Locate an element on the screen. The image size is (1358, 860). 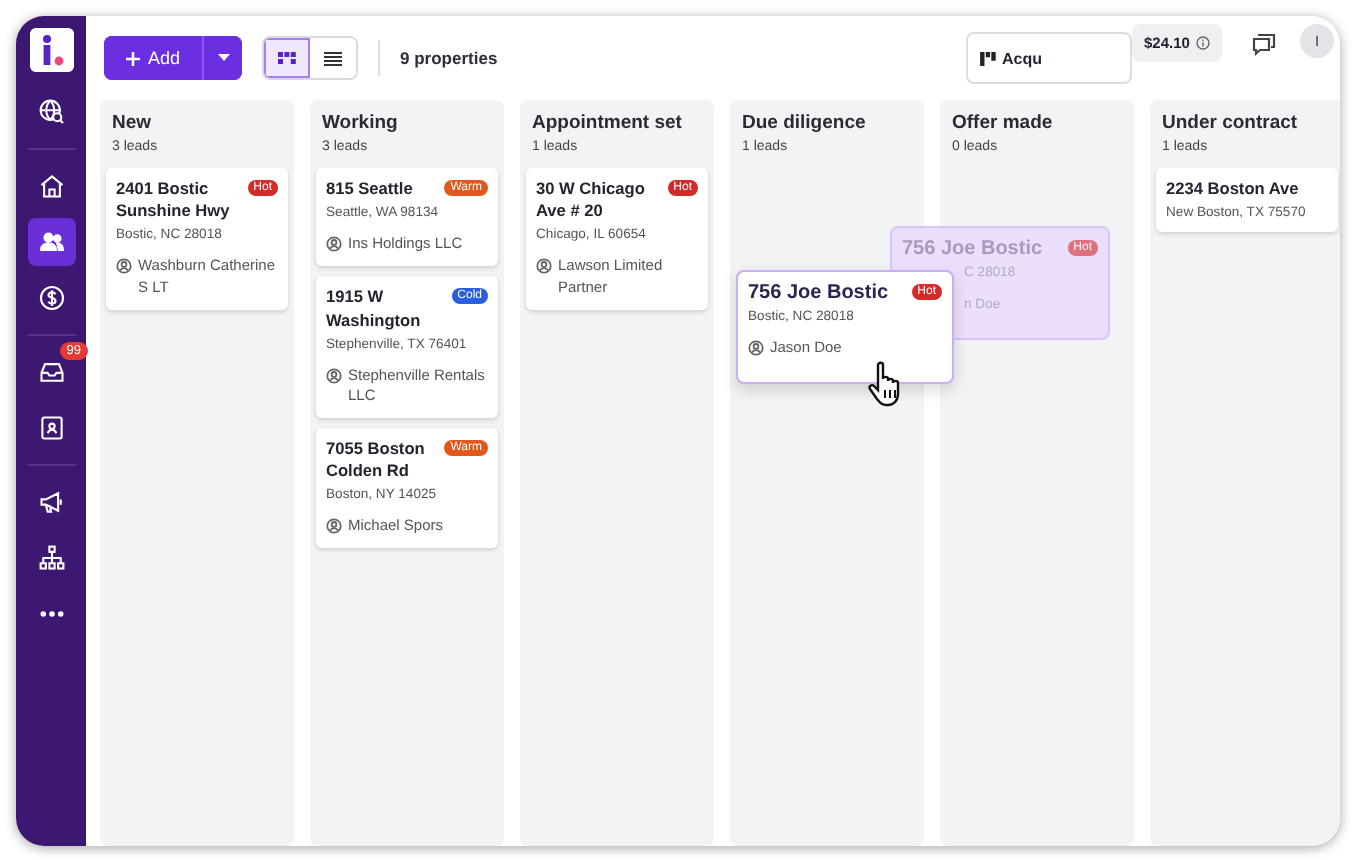
megaphone-icon is located at coordinates (51, 502).